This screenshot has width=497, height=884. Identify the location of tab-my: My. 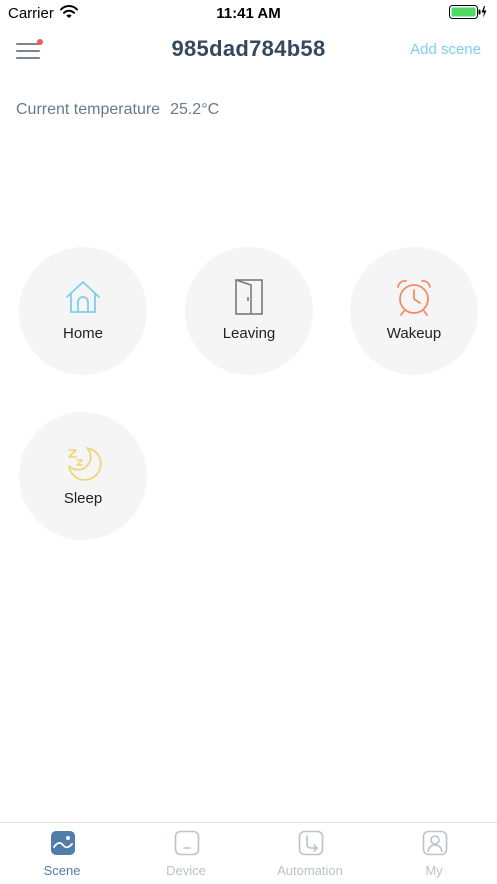
(434, 853).